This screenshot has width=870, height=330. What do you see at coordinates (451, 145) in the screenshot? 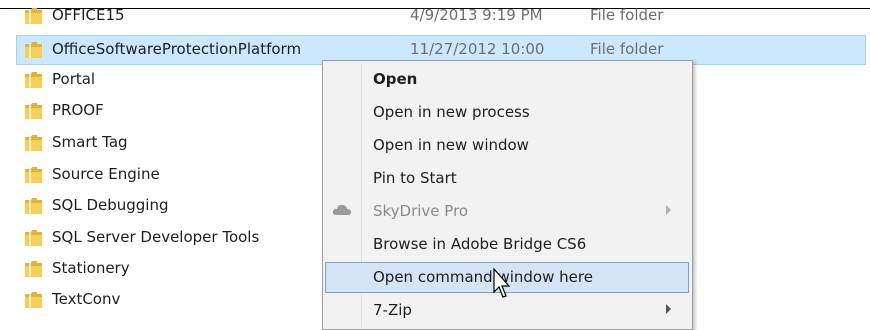
I see `menu-item-label: Open in new window` at bounding box center [451, 145].